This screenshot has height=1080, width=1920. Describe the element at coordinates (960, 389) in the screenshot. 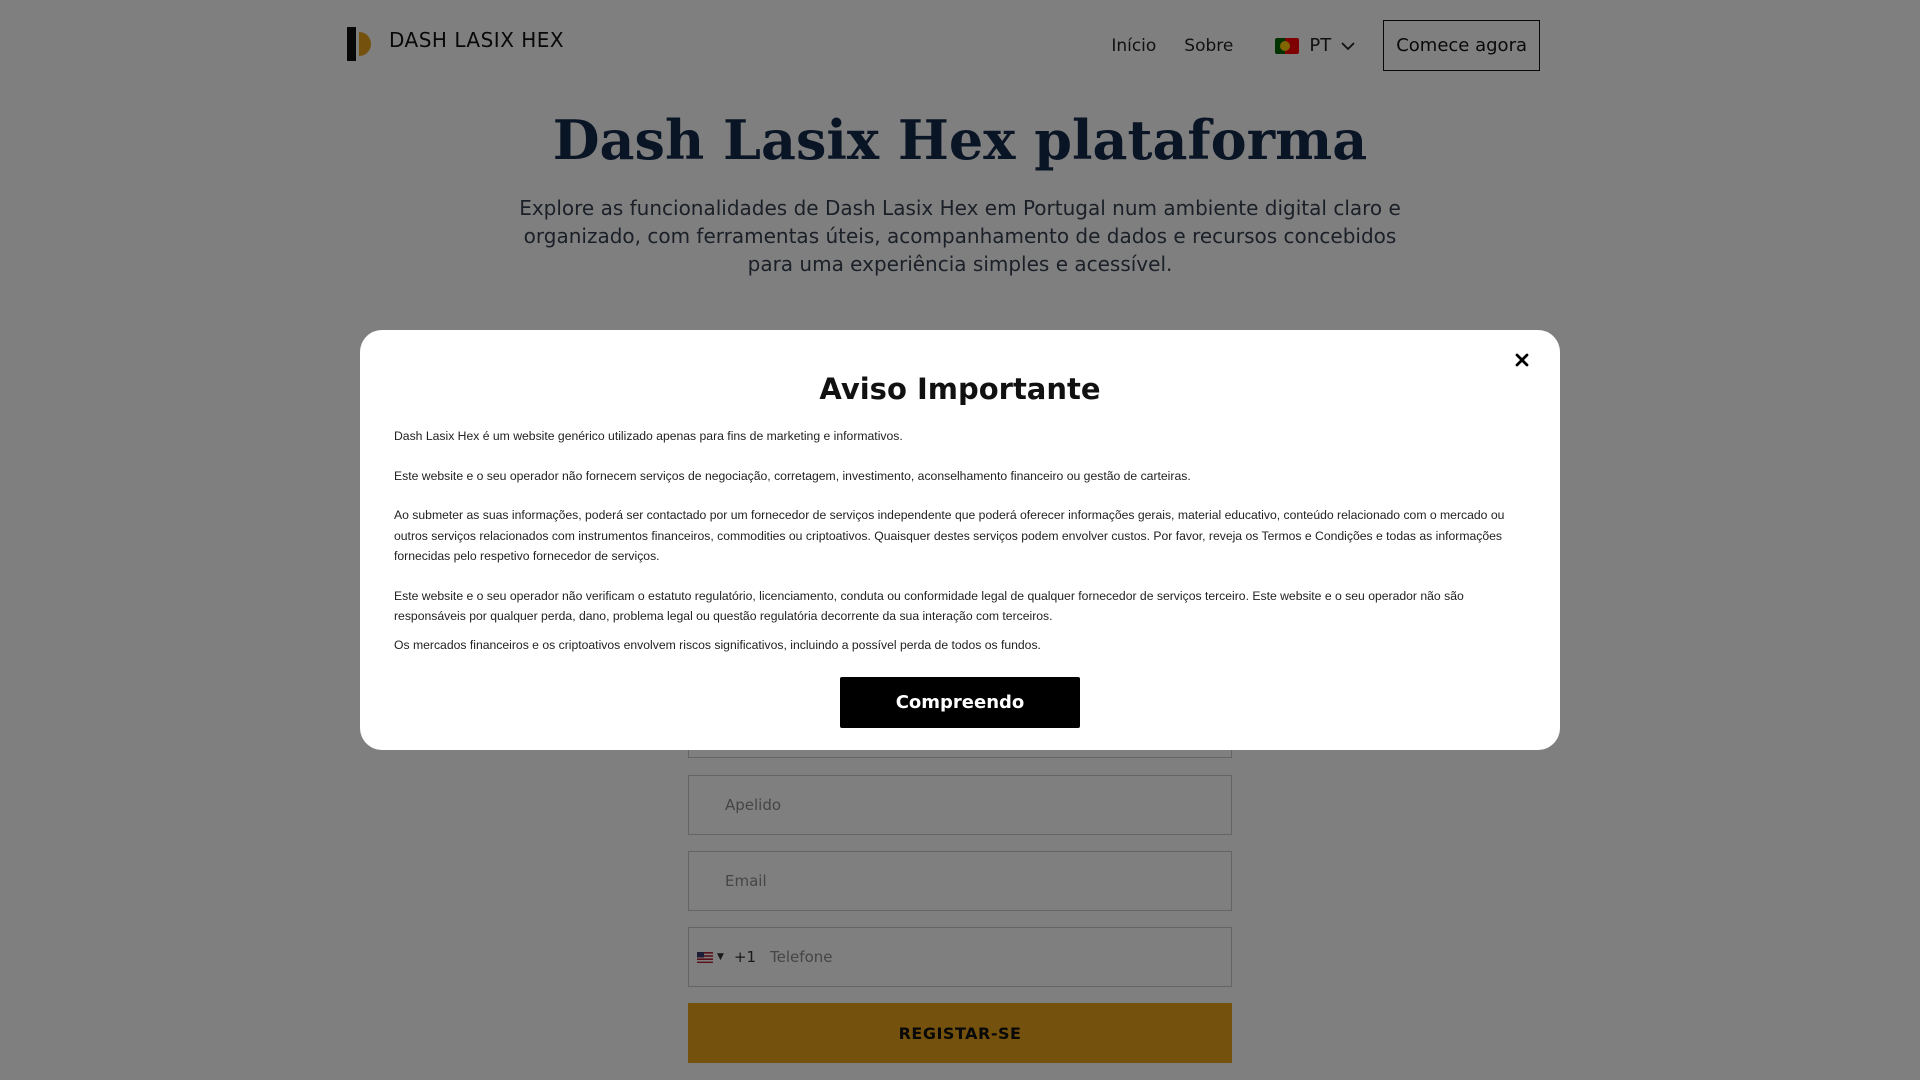

I see `modal-title: Aviso Importante` at that location.